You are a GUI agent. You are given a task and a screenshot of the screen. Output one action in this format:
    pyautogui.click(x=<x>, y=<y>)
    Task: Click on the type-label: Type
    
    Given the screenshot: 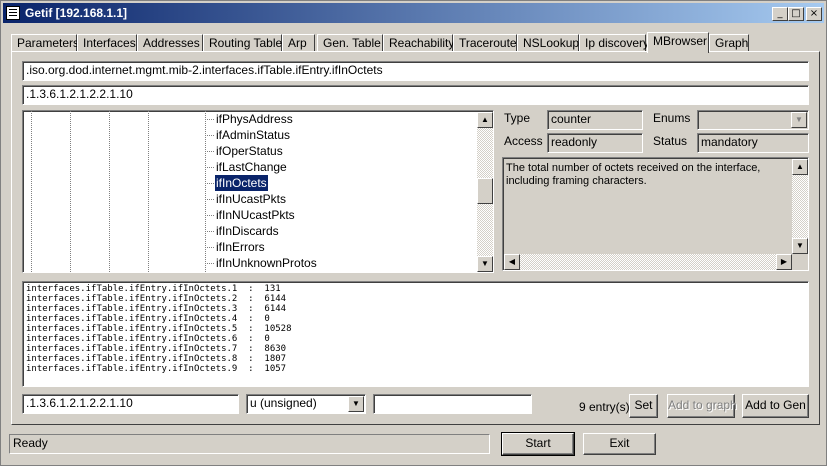 What is the action you would take?
    pyautogui.click(x=517, y=118)
    